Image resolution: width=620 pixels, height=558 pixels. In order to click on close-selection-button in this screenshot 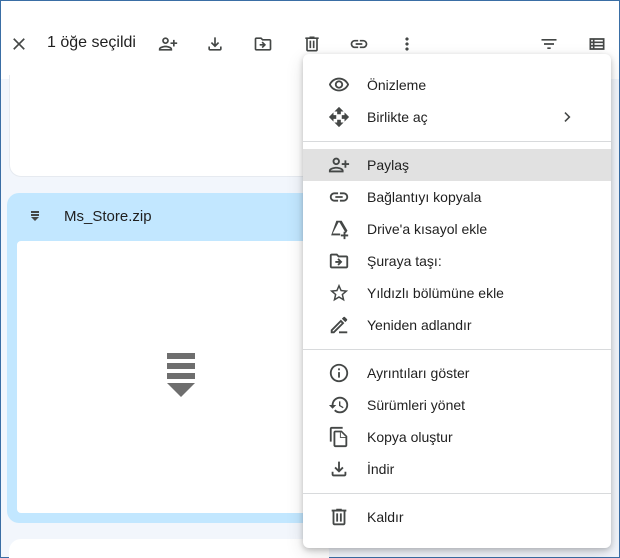, I will do `click(19, 44)`.